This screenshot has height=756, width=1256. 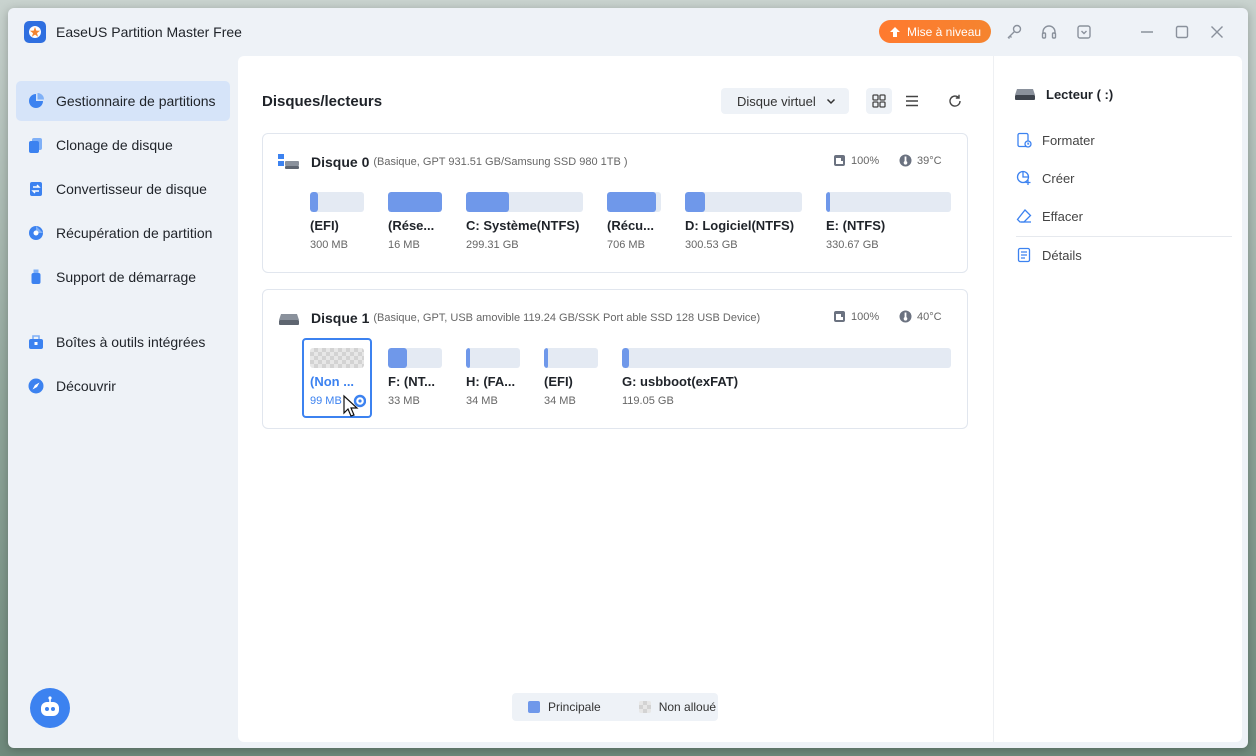 I want to click on app-title: EaseUS Partition Master Free, so click(x=149, y=32).